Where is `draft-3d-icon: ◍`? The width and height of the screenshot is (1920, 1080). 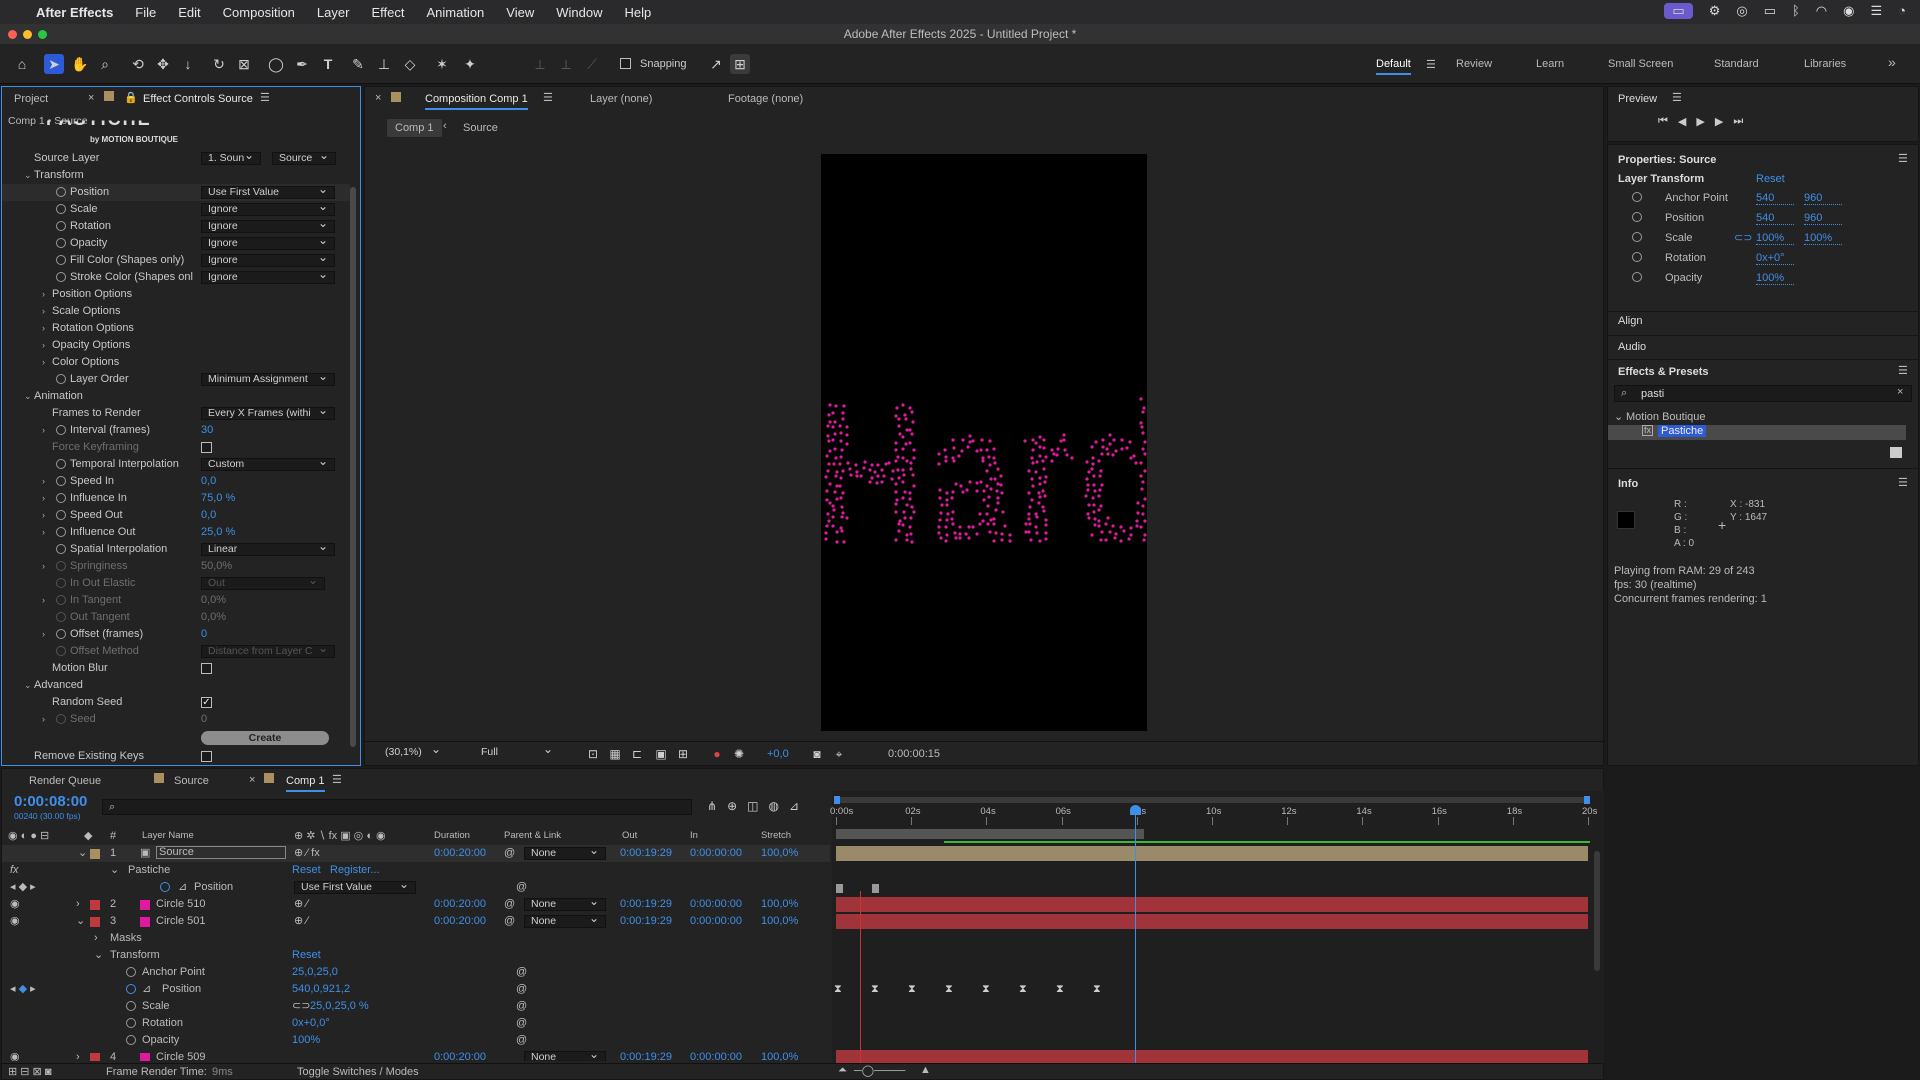
draft-3d-icon: ◍ is located at coordinates (773, 806).